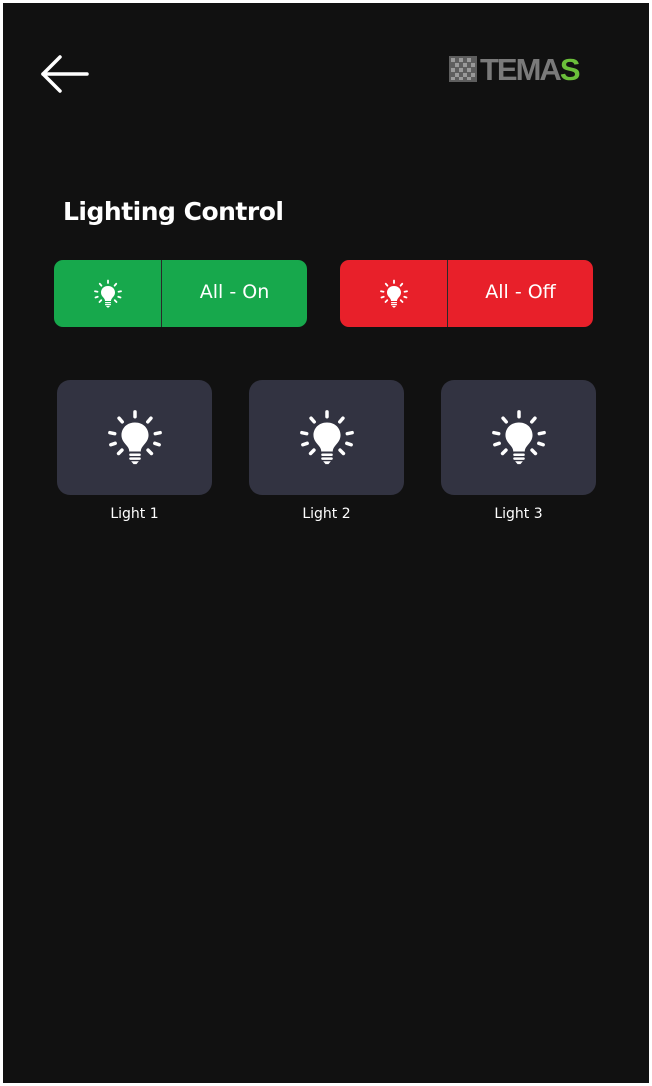 Image resolution: width=652 pixels, height=1086 pixels. What do you see at coordinates (463, 69) in the screenshot?
I see `logo-mark-icon` at bounding box center [463, 69].